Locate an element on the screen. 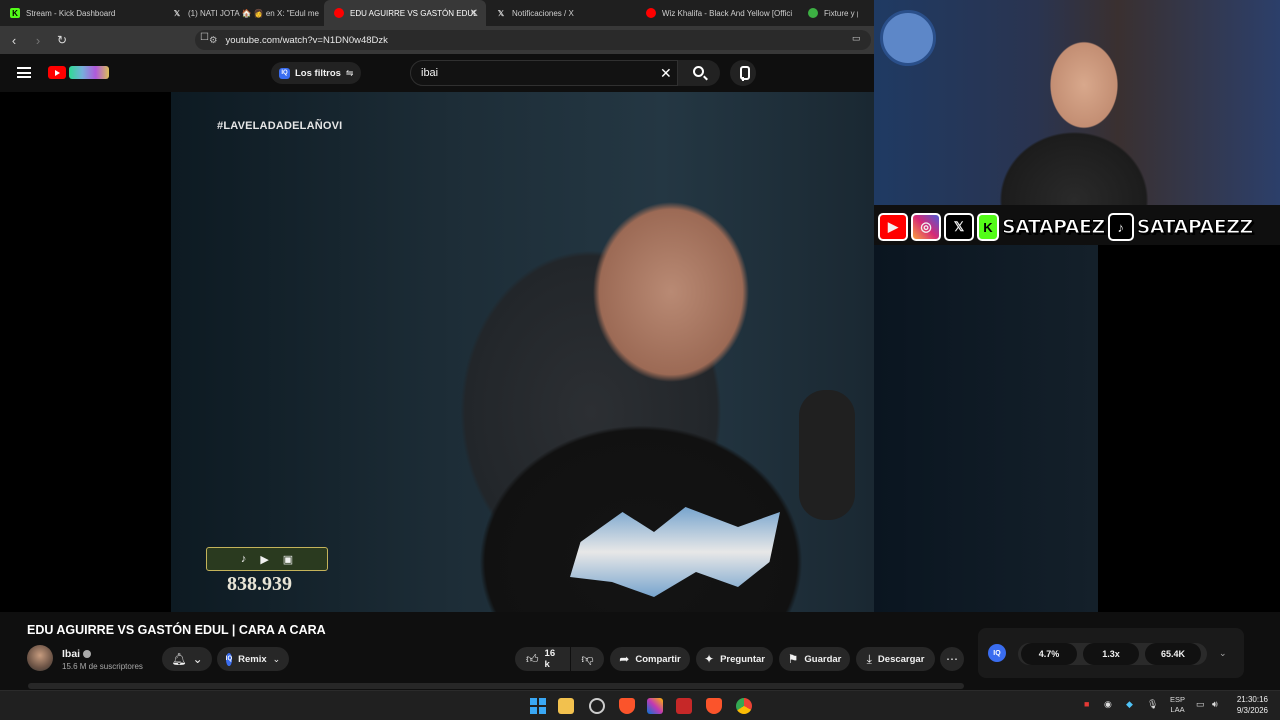 The image size is (1280, 720). viewer-count: 838.939 is located at coordinates (259, 584).